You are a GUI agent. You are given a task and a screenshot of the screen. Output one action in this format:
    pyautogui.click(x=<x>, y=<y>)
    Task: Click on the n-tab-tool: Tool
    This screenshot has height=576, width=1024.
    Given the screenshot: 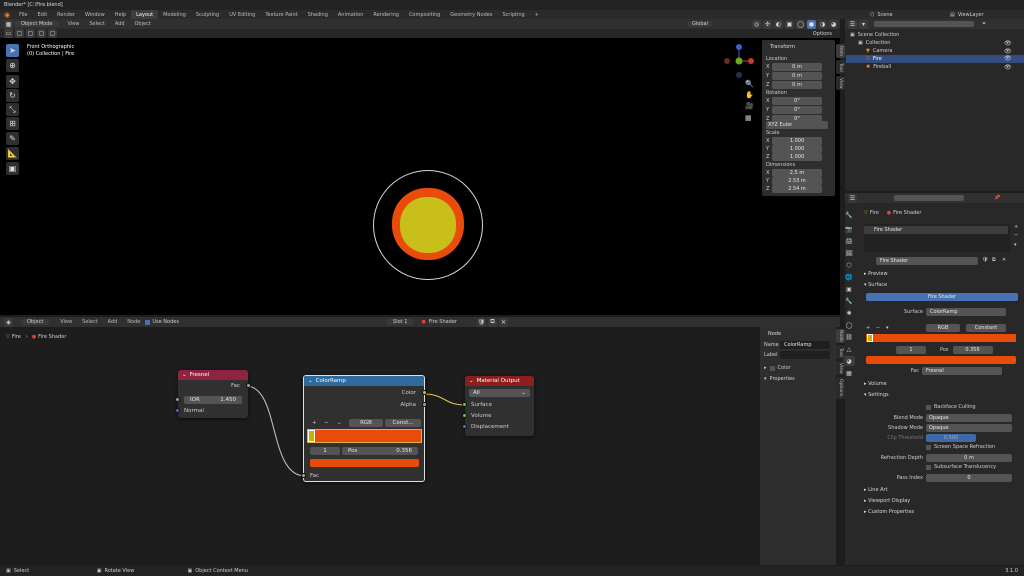 What is the action you would take?
    pyautogui.click(x=840, y=67)
    